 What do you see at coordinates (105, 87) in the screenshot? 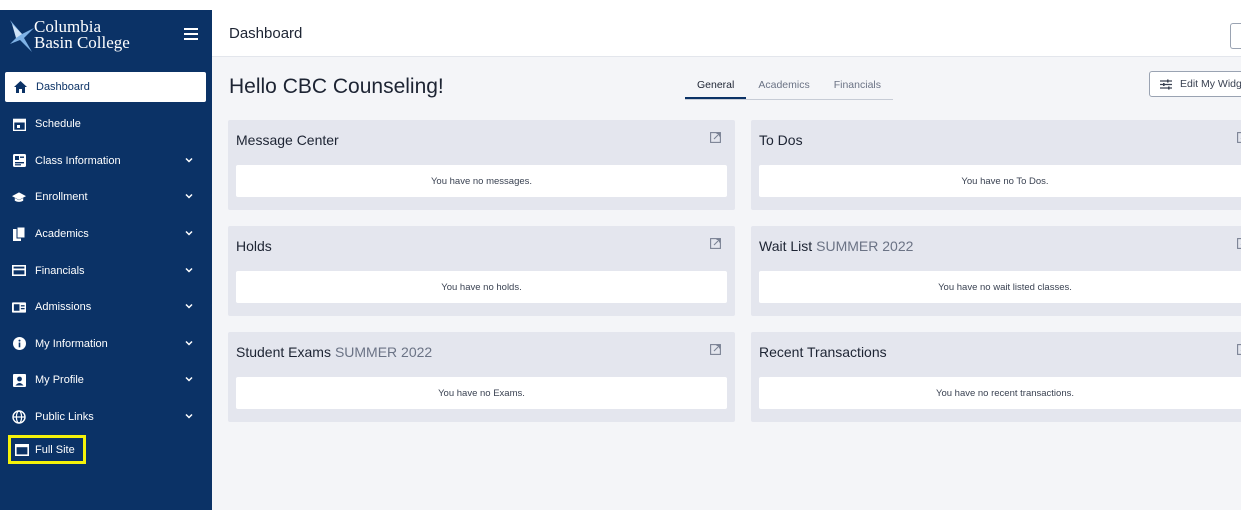
I see `sidebar-item-dashboard: Dashboard` at bounding box center [105, 87].